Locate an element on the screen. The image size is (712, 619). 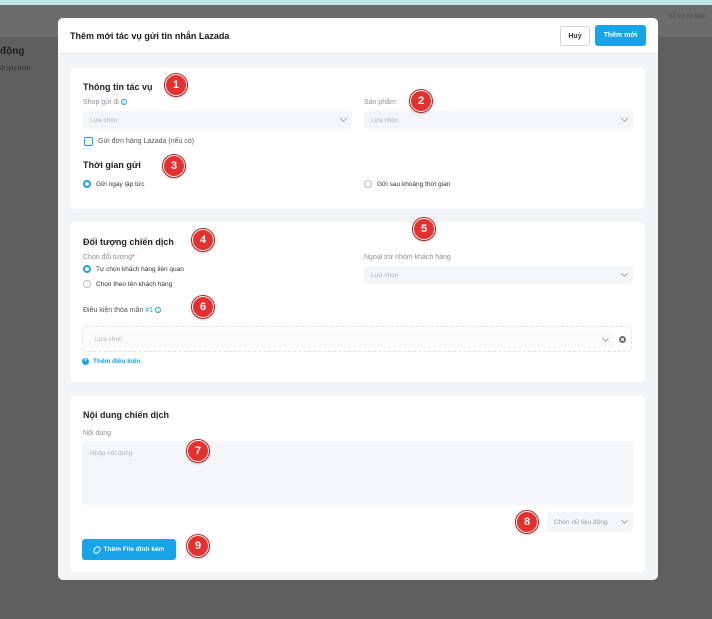
shop-select-placeholder: Lựa chọn is located at coordinates (104, 120).